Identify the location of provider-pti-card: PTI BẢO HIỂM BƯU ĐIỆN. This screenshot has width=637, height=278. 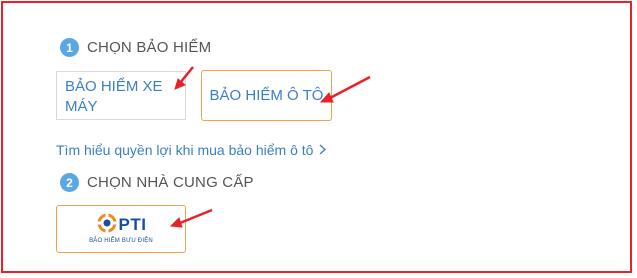
(121, 229).